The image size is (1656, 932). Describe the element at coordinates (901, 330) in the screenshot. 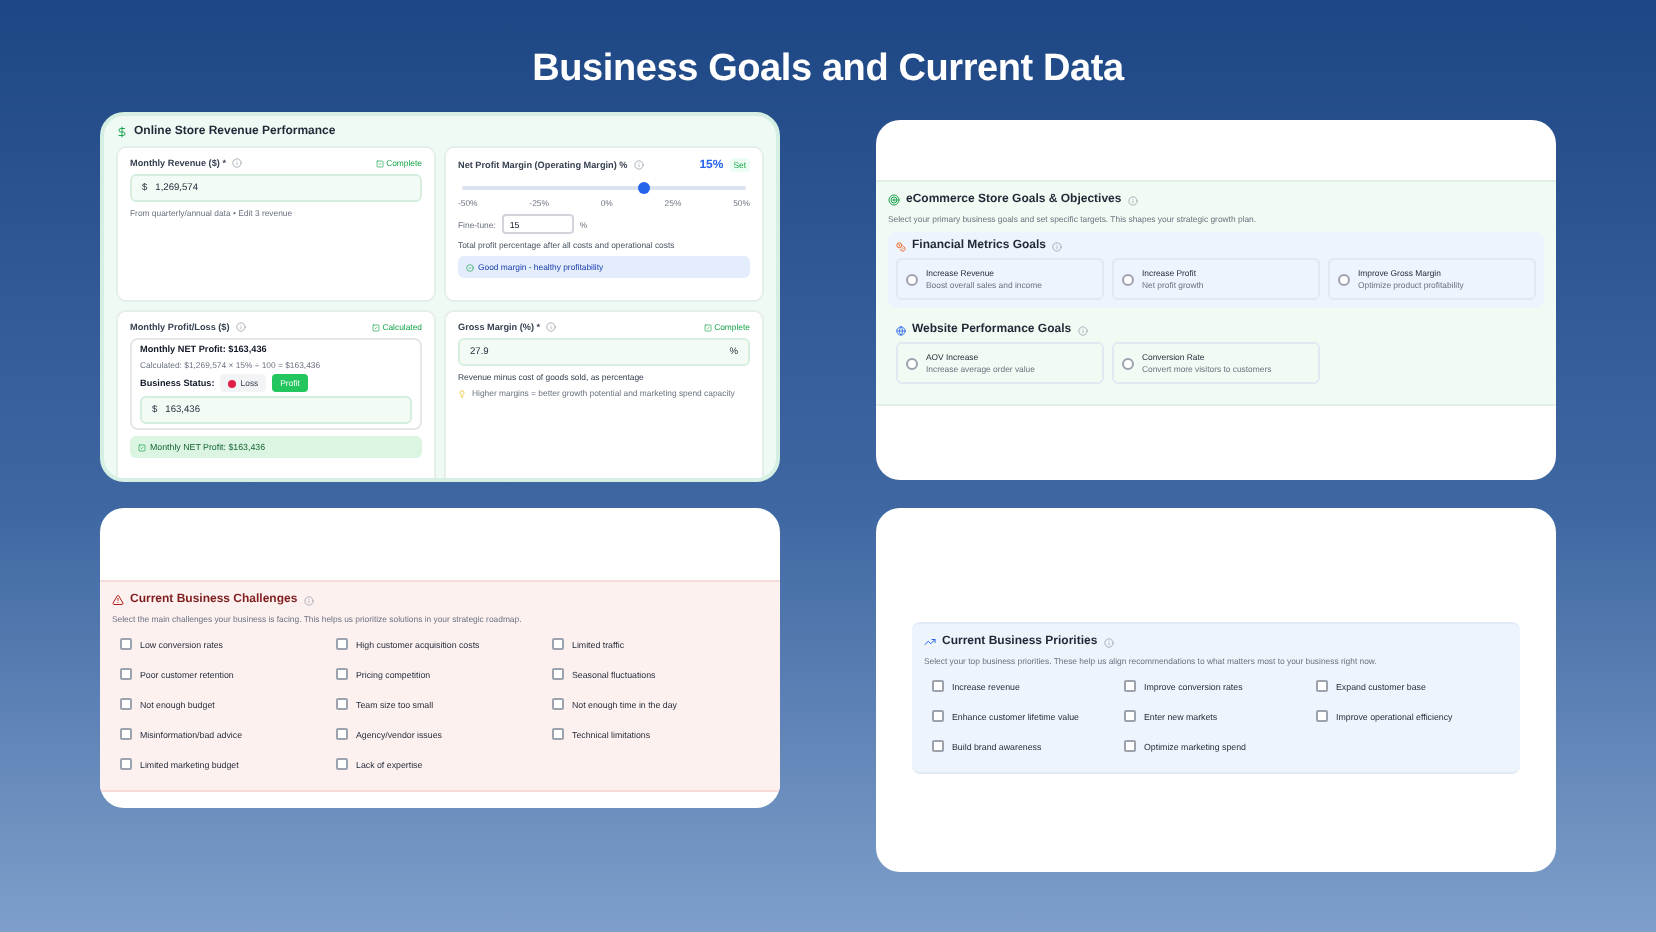

I see `globe-icon` at that location.